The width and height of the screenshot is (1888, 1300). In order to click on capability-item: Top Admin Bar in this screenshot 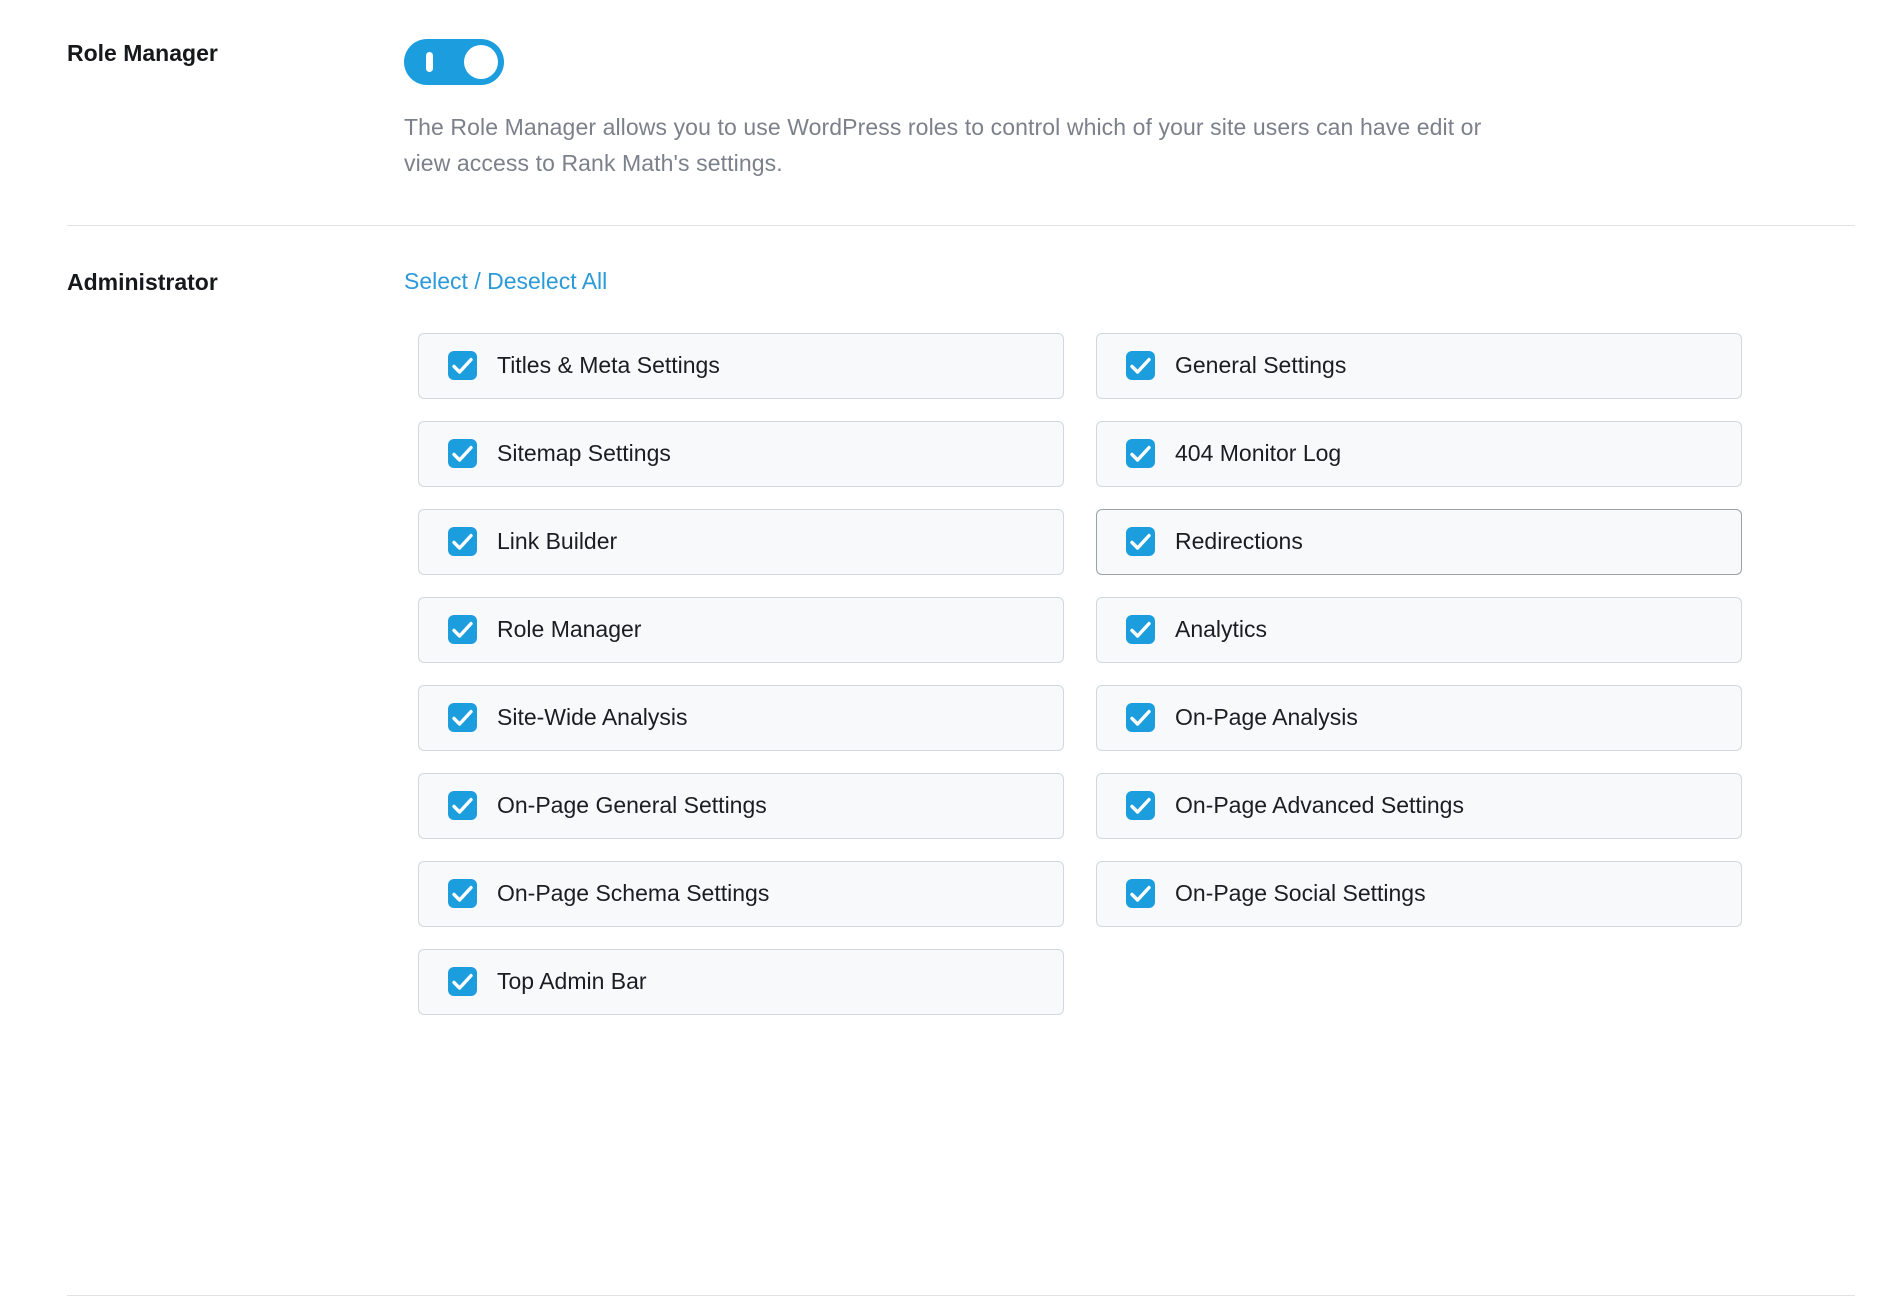, I will do `click(741, 981)`.